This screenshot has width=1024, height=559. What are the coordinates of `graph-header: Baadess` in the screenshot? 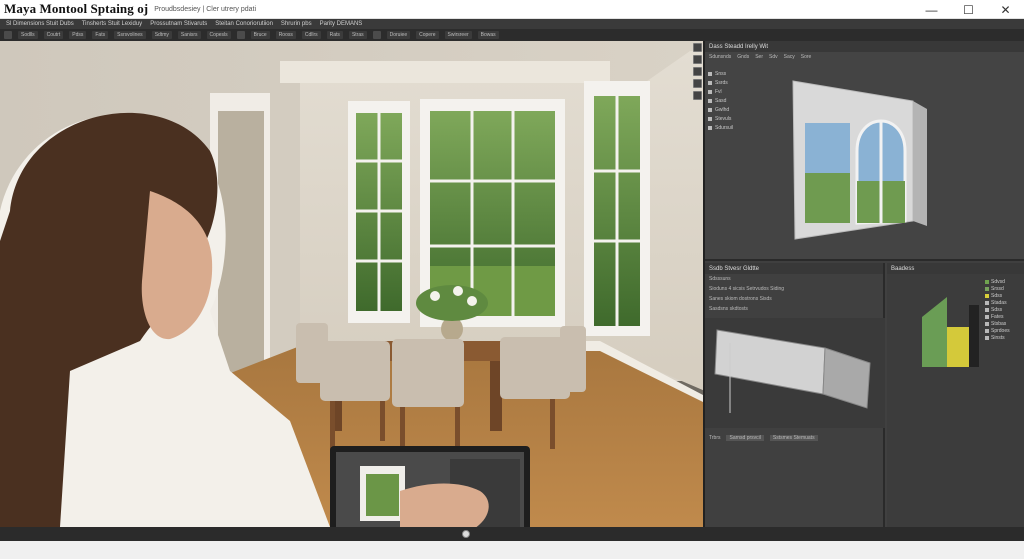 It's located at (955, 268).